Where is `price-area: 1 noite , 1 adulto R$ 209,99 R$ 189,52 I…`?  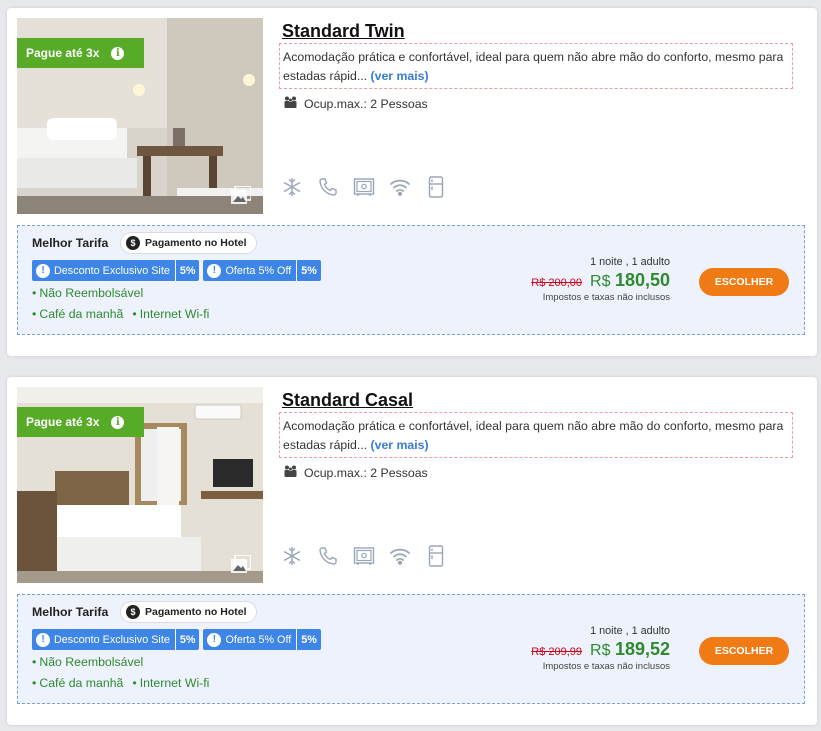
price-area: 1 noite , 1 adulto R$ 209,99 R$ 189,52 I… is located at coordinates (600, 648).